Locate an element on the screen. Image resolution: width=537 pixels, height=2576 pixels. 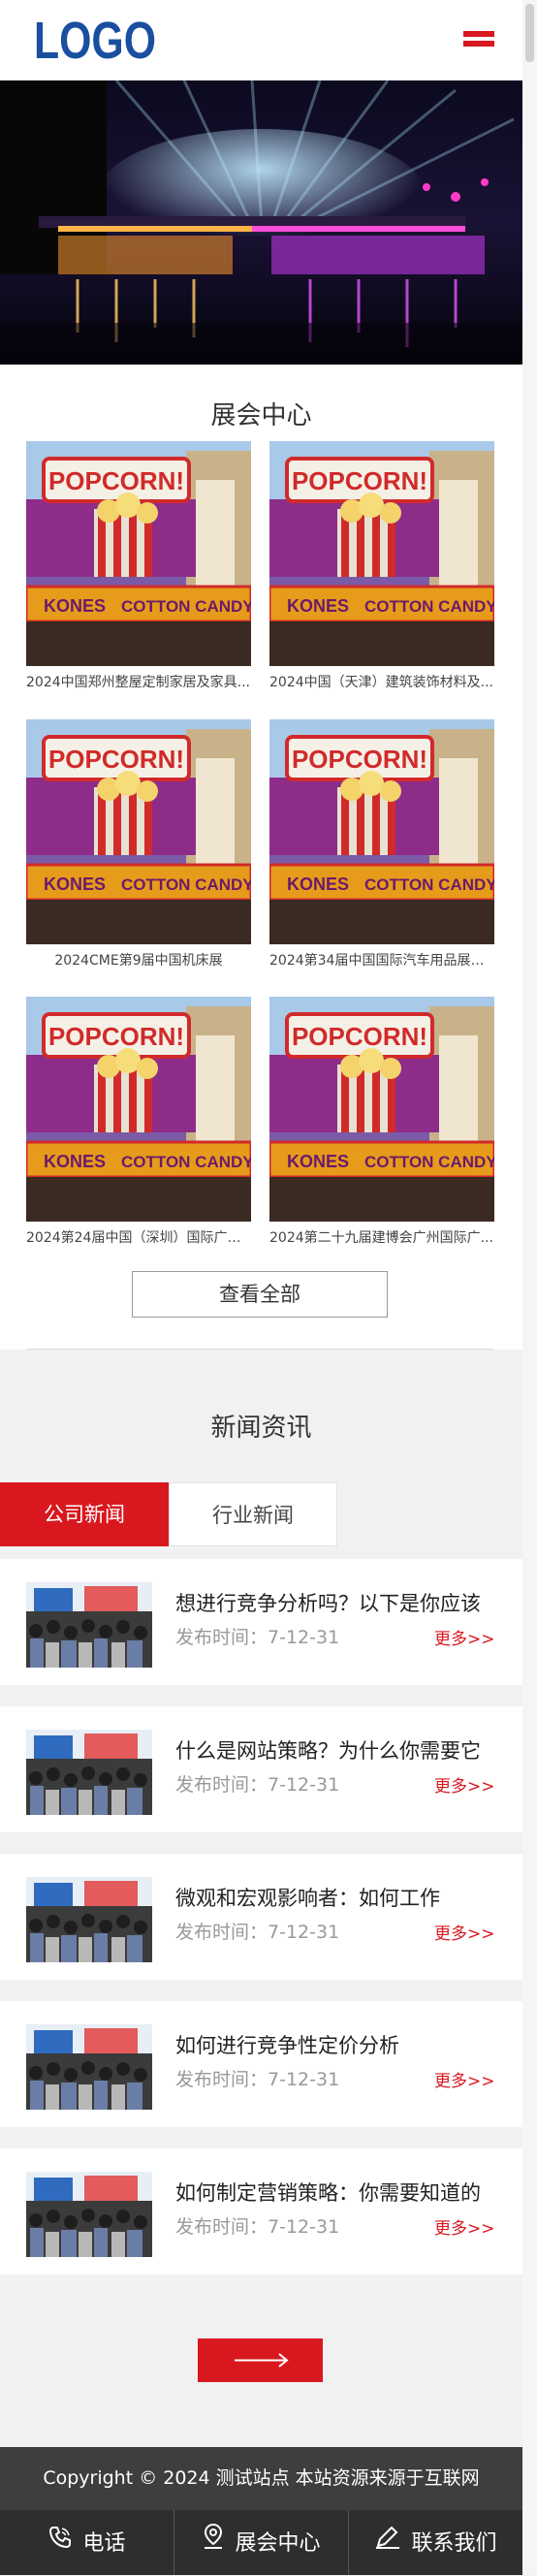
arrow-right-icon is located at coordinates (262, 2361).